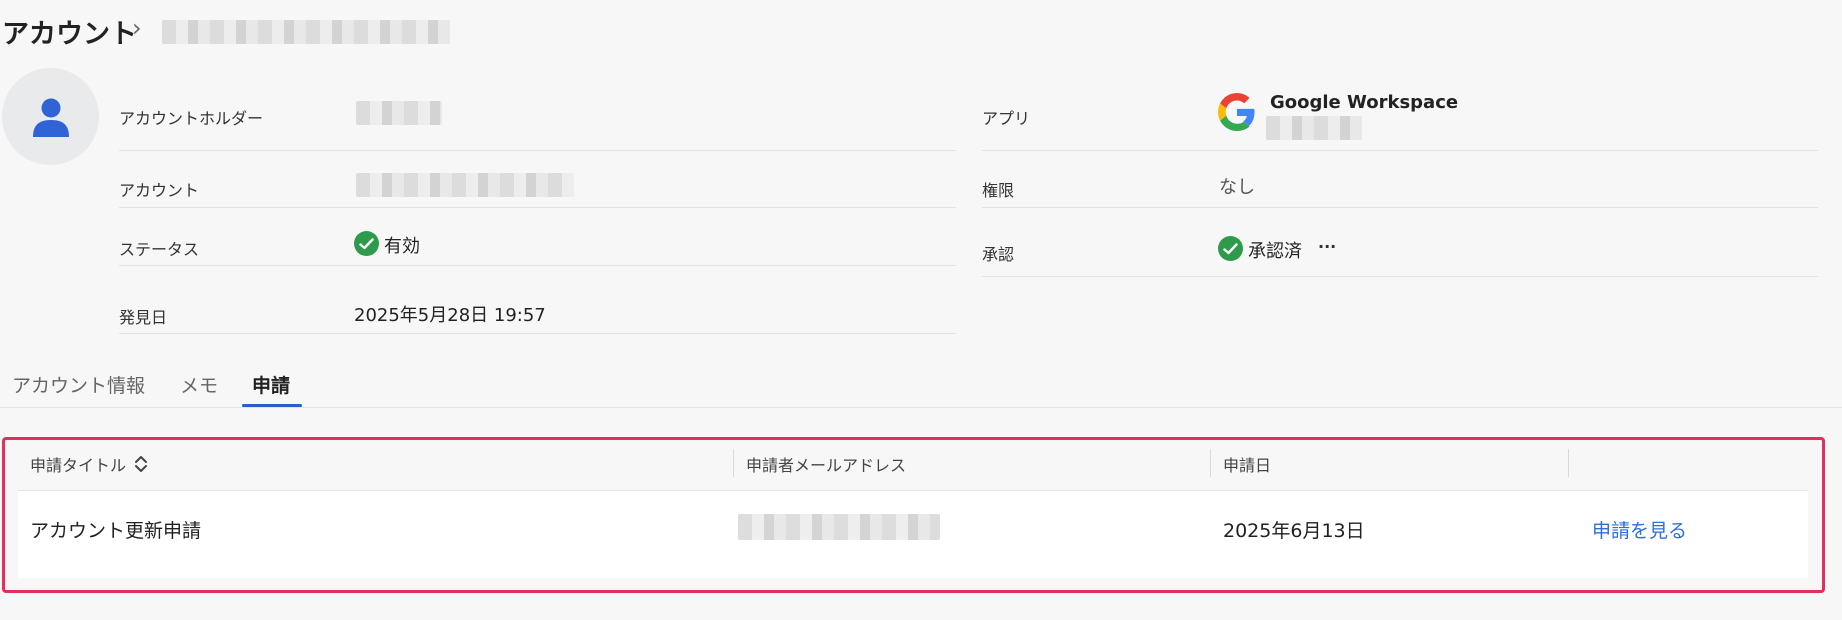 This screenshot has height=620, width=1842. I want to click on status-value: 有効, so click(402, 246).